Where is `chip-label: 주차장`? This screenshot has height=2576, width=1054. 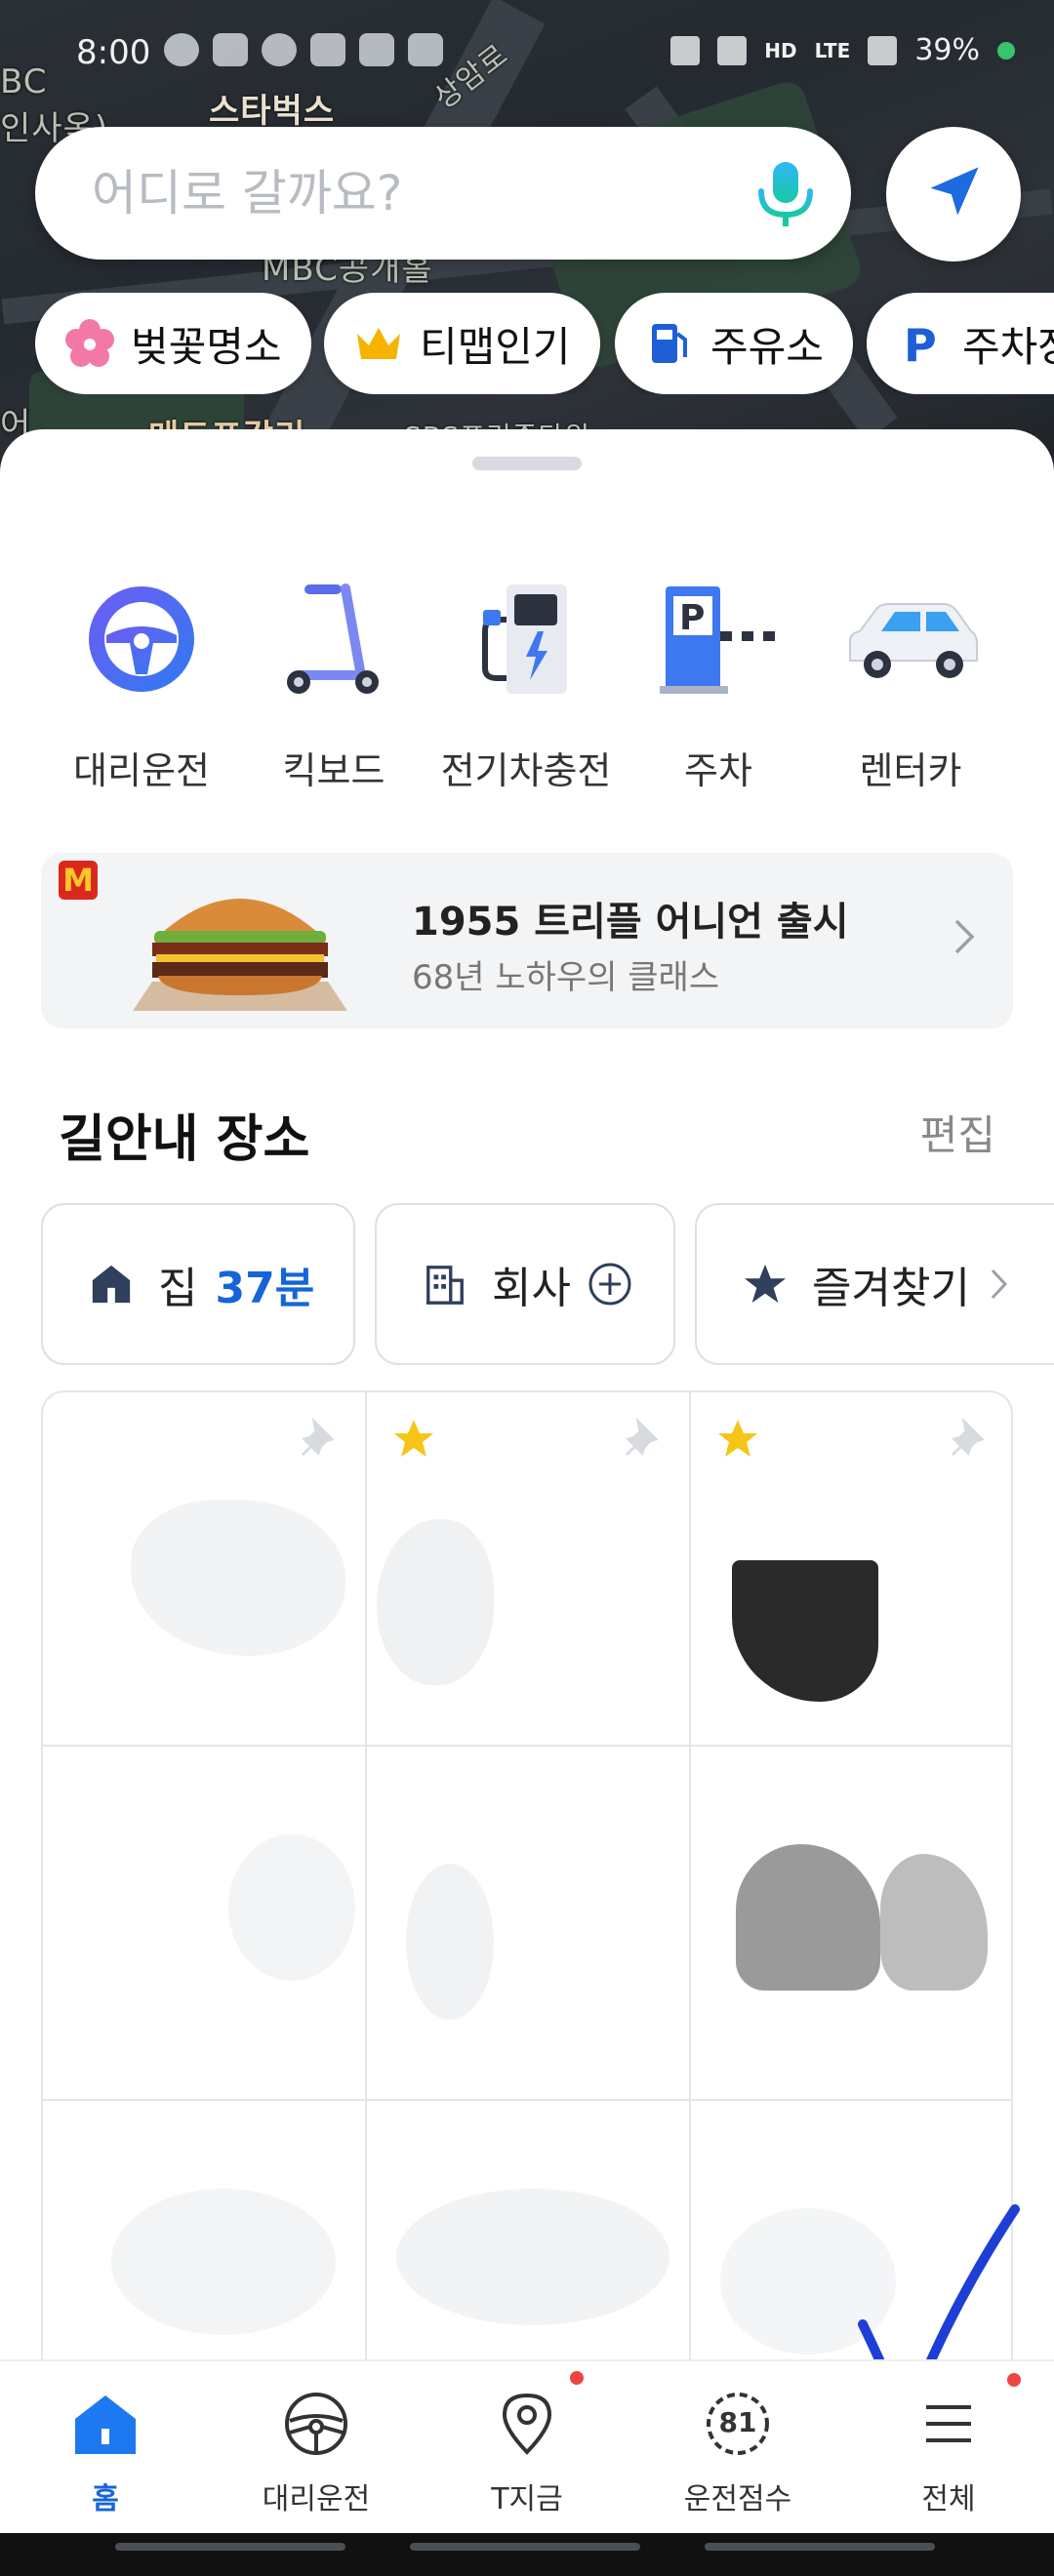 chip-label: 주차장 is located at coordinates (1008, 346).